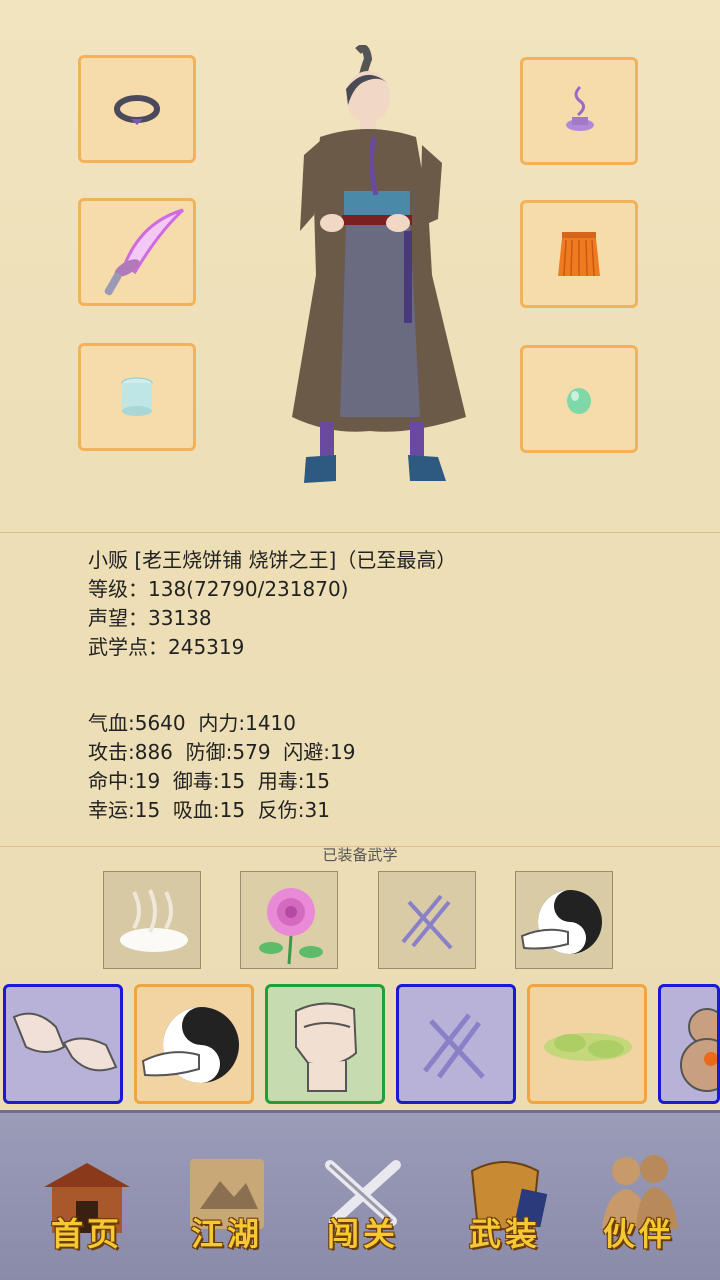 This screenshot has height=1280, width=720. What do you see at coordinates (363, 1203) in the screenshot?
I see `nav-chuangguan: 闯关` at bounding box center [363, 1203].